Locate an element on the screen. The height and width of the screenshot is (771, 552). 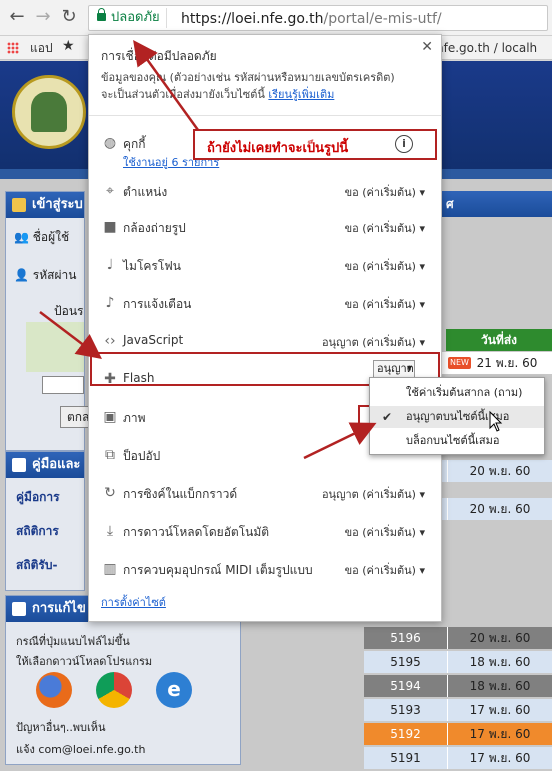
download-icon: ⤓ is located at coordinates (110, 531).